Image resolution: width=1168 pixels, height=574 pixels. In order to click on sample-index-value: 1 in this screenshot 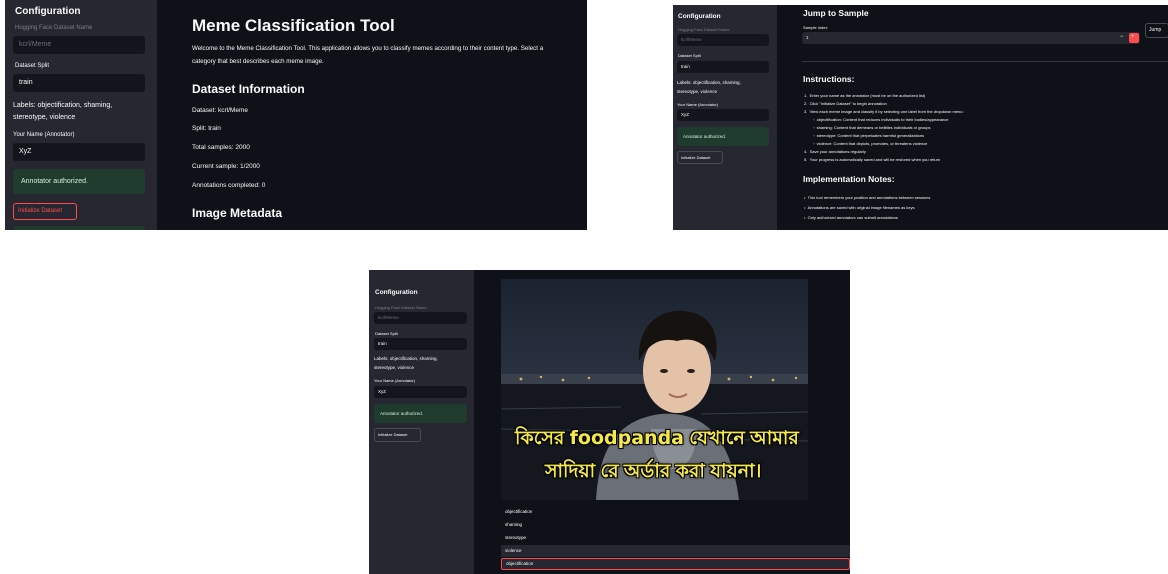, I will do `click(807, 37)`.